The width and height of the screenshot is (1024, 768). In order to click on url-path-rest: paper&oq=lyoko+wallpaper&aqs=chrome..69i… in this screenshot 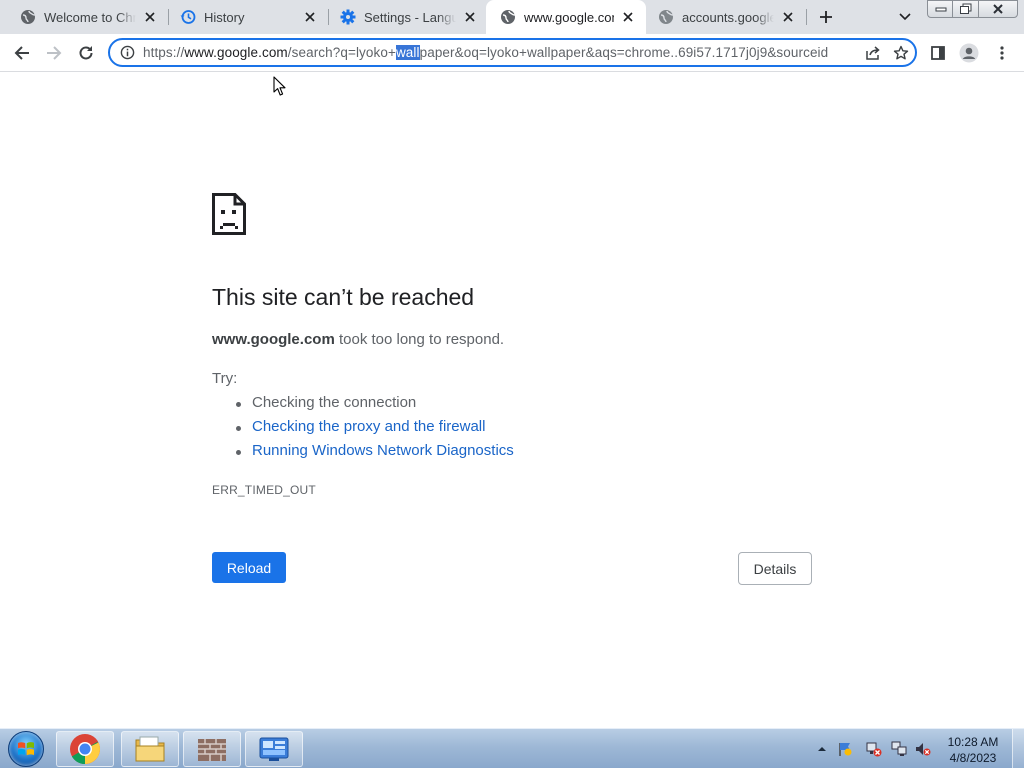, I will do `click(624, 52)`.